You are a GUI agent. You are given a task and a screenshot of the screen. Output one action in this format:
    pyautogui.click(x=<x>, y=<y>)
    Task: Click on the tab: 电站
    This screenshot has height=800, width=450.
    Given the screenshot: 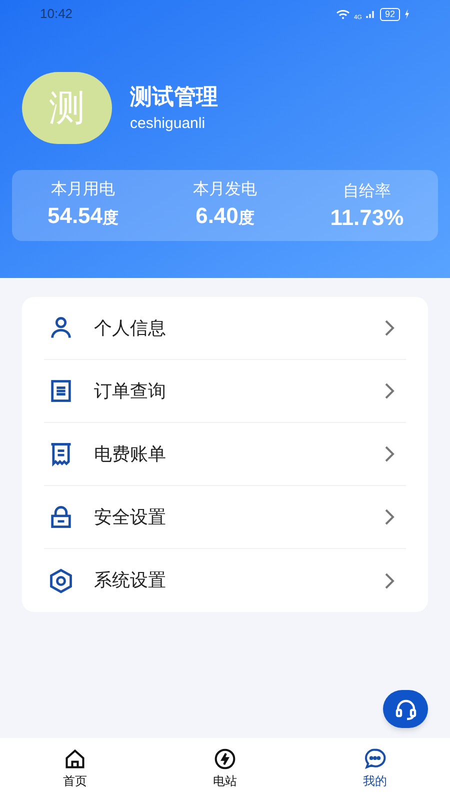 What is the action you would take?
    pyautogui.click(x=225, y=769)
    